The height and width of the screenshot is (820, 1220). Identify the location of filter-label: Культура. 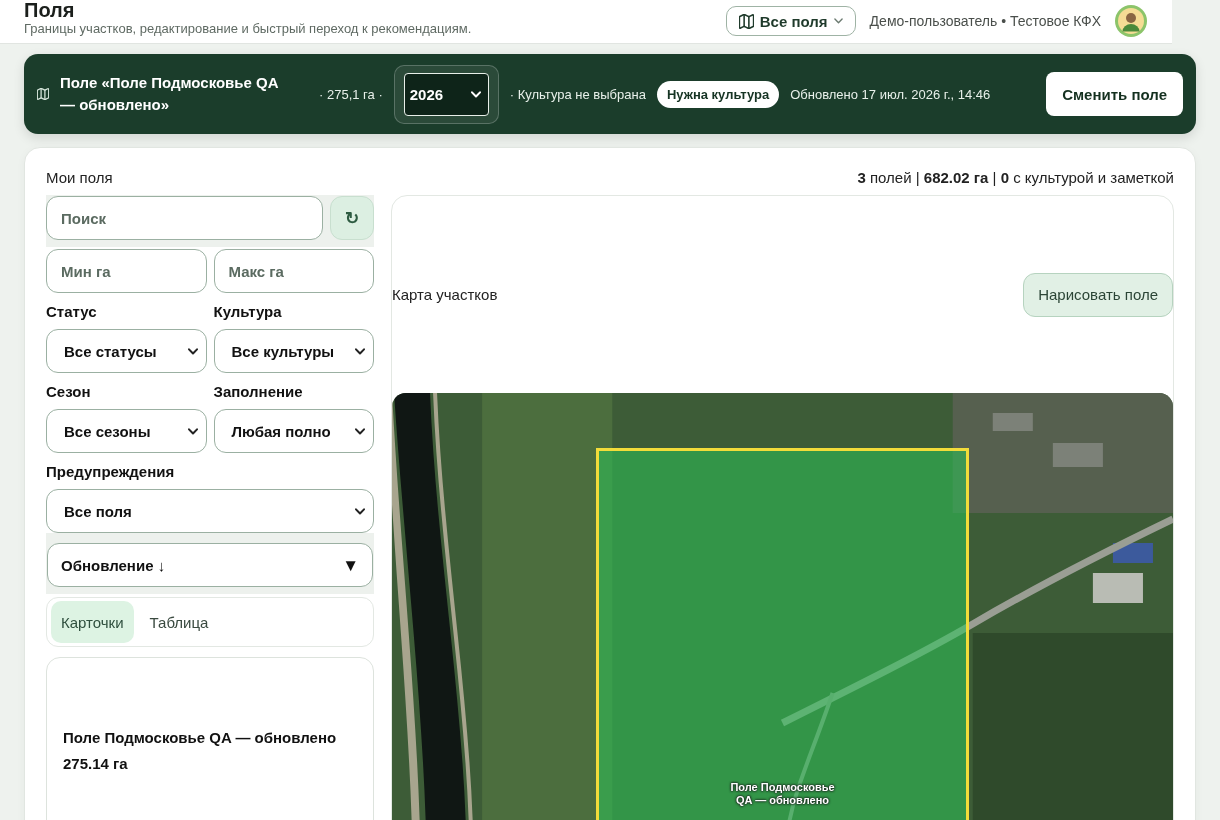
(247, 312).